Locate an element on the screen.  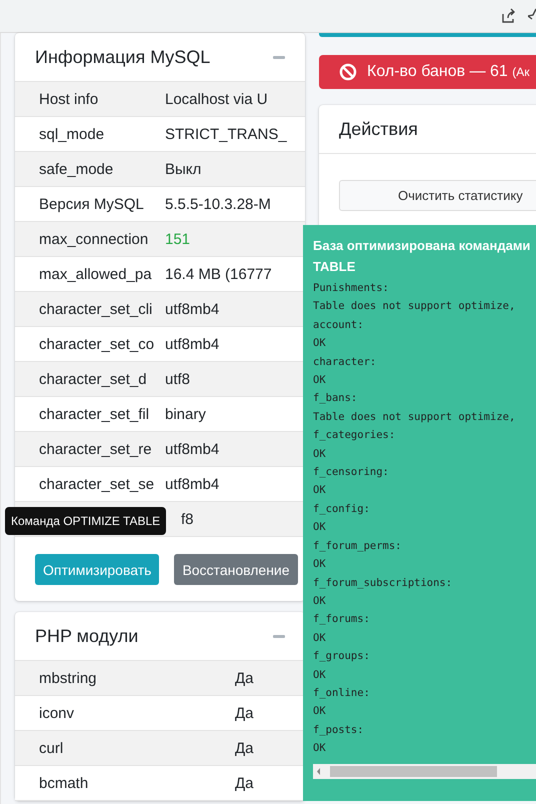
table-cell-text: Host info is located at coordinates (69, 99).